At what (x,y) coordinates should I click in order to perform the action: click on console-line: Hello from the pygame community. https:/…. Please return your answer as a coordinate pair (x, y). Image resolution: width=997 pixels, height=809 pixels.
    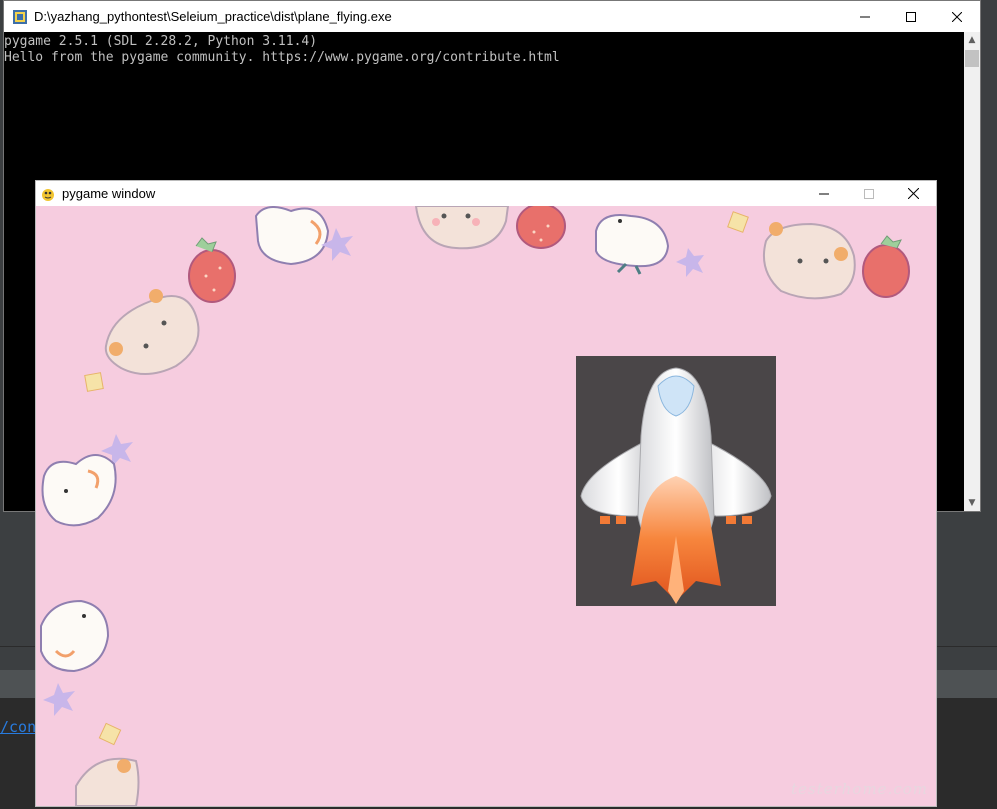
    Looking at the image, I should click on (282, 57).